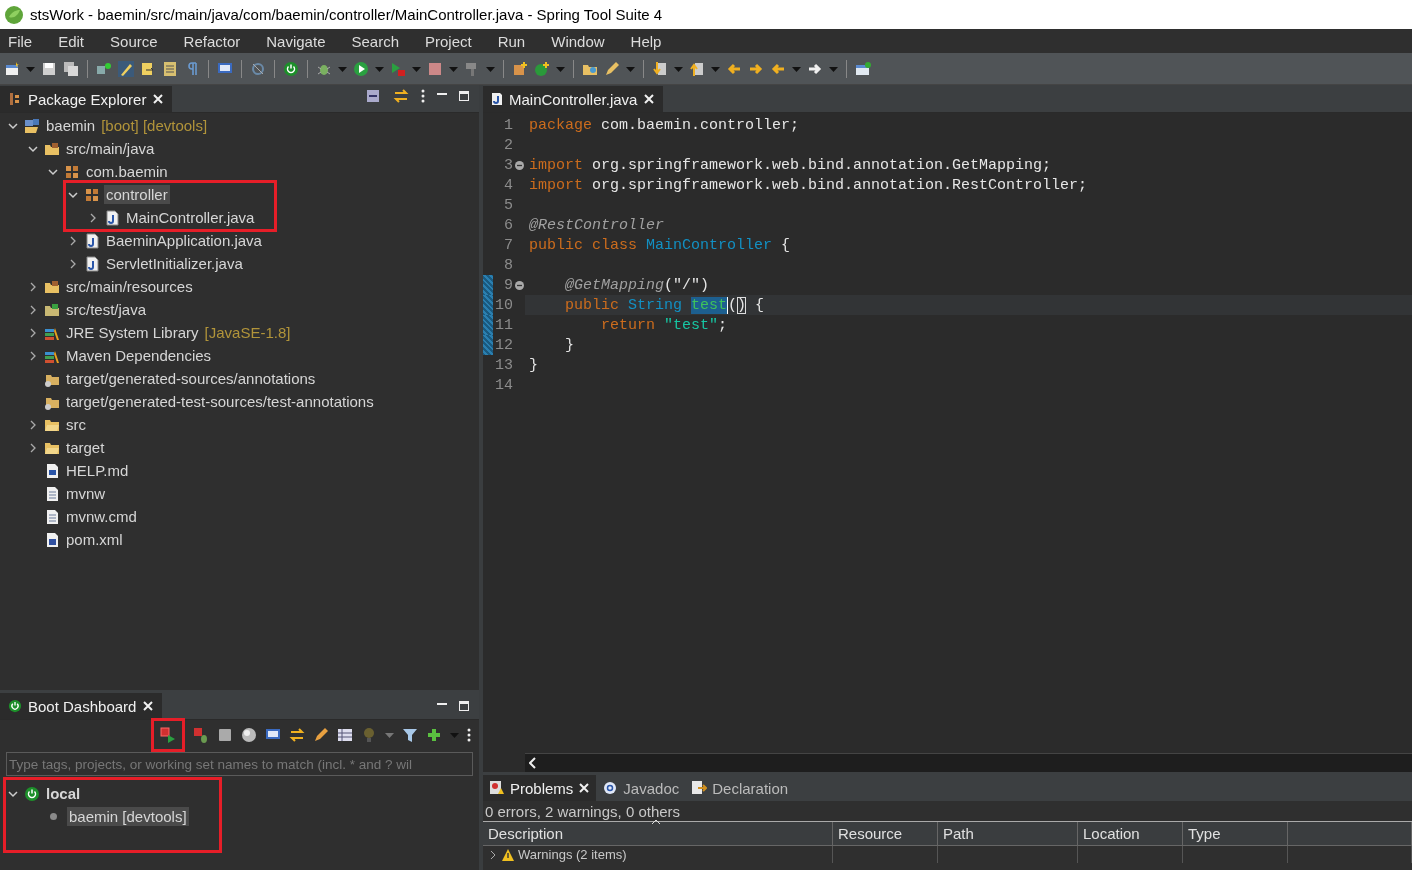 This screenshot has height=870, width=1412. Describe the element at coordinates (381, 41) in the screenshot. I see `menu-item: Search` at that location.